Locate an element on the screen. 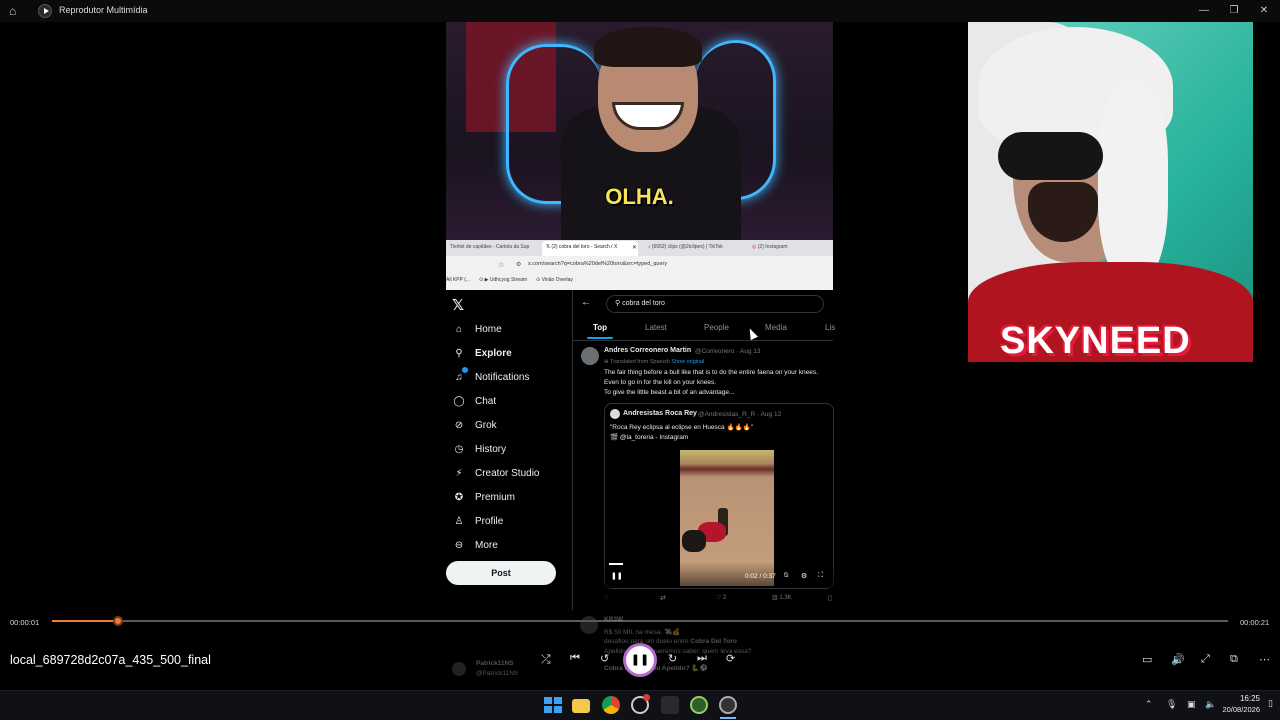 This screenshot has height=720, width=1280. next-icon: ⏭ is located at coordinates (702, 658).